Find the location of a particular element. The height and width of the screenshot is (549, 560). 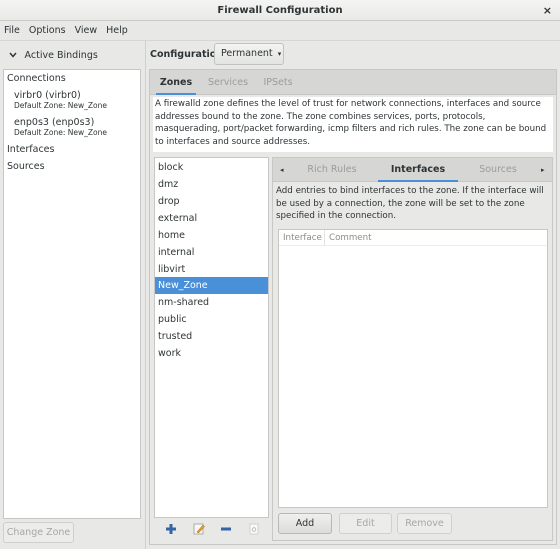

connection-item: virbr0 (virbr0) Default Zone: New_Zone is located at coordinates (60, 100).